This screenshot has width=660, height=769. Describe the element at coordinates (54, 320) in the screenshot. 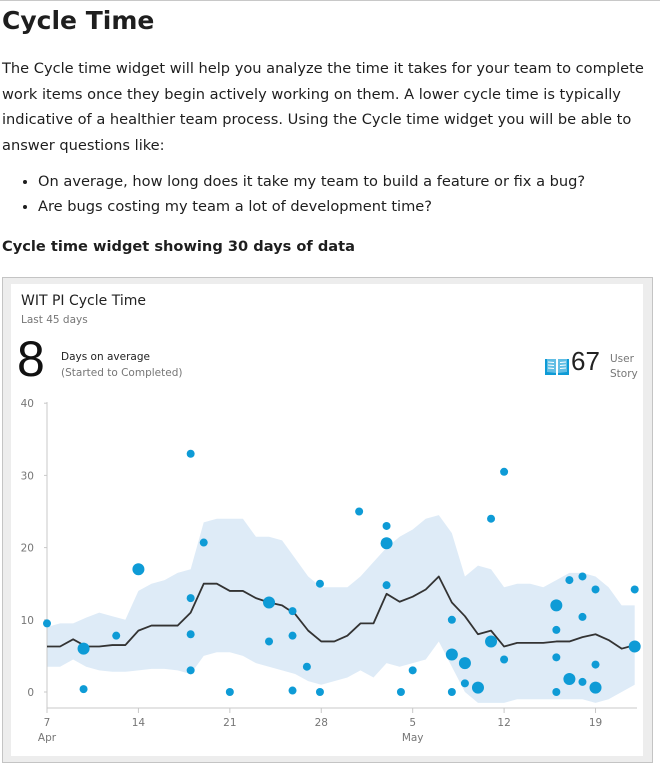

I see `widget-subtitle: Last 45 days` at that location.